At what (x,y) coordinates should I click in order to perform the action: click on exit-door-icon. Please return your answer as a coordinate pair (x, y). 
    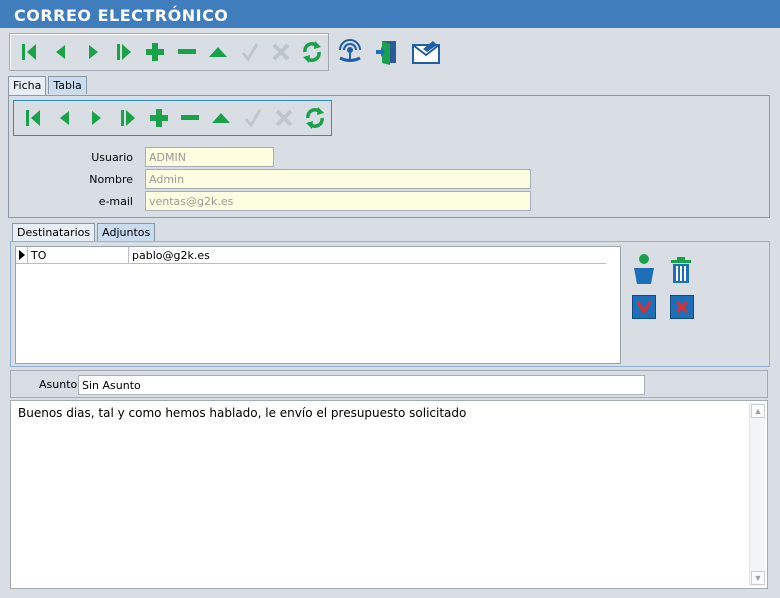
    Looking at the image, I should click on (388, 52).